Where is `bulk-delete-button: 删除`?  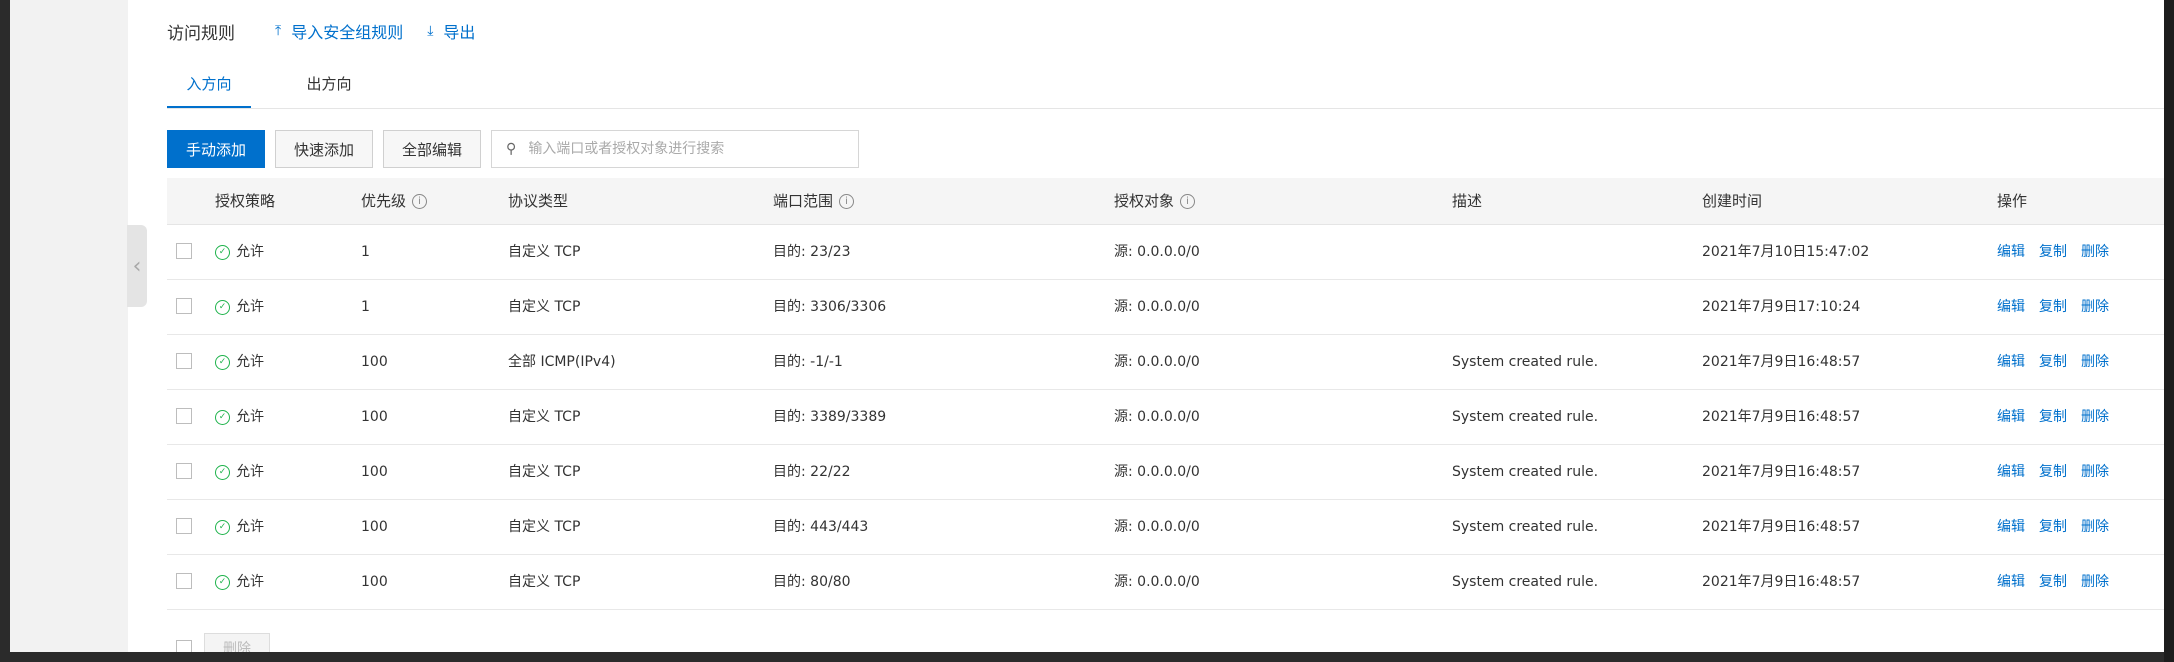 bulk-delete-button: 删除 is located at coordinates (237, 642).